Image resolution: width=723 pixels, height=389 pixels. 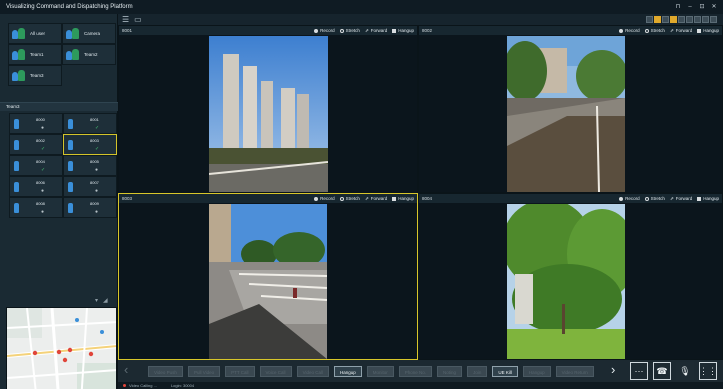 What do you see at coordinates (649, 19) in the screenshot?
I see `layout-1-icon` at bounding box center [649, 19].